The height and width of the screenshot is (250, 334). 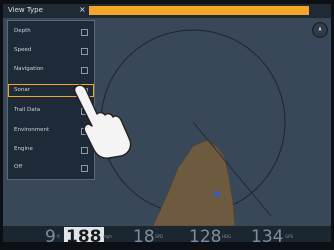 I want to click on readout-unit: ft, so click(x=58, y=236).